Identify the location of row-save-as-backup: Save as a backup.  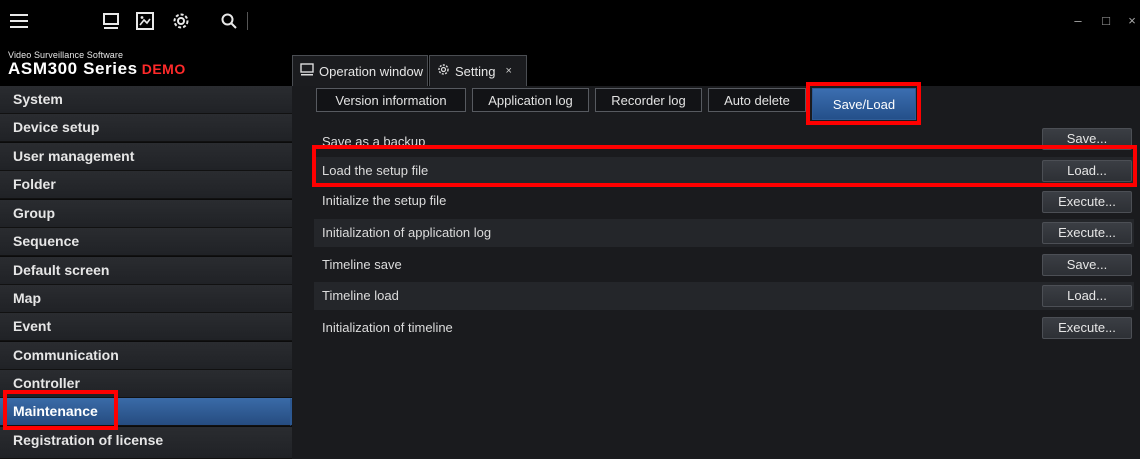
(724, 142).